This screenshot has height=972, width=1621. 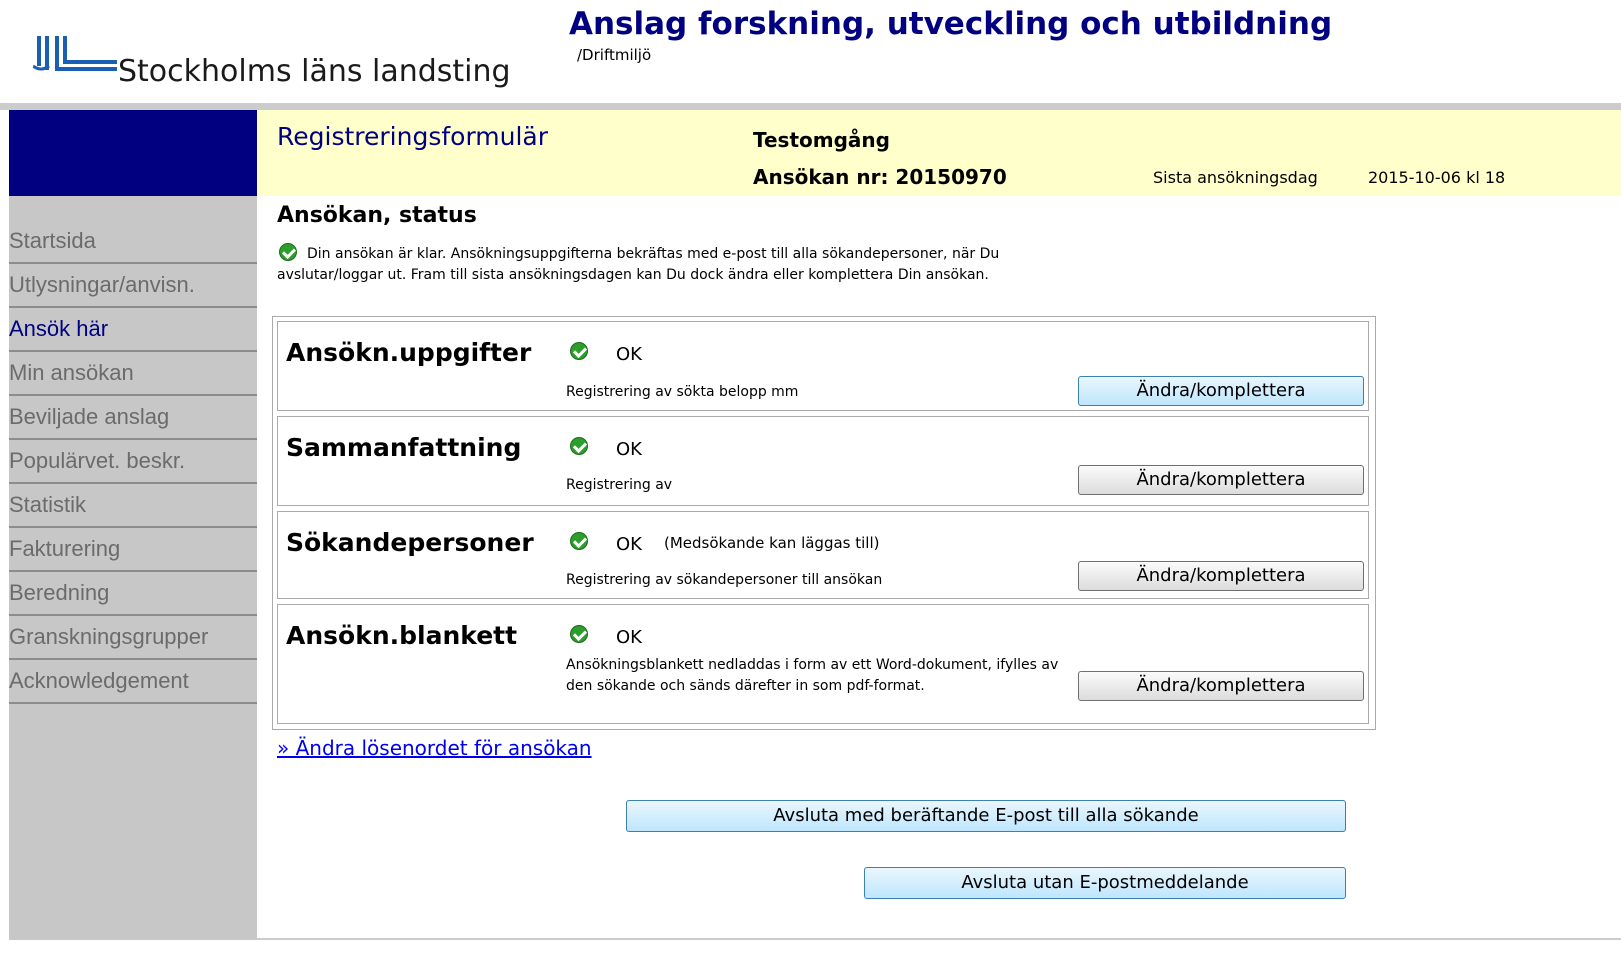 I want to click on section-description: Registrering av, so click(x=619, y=485).